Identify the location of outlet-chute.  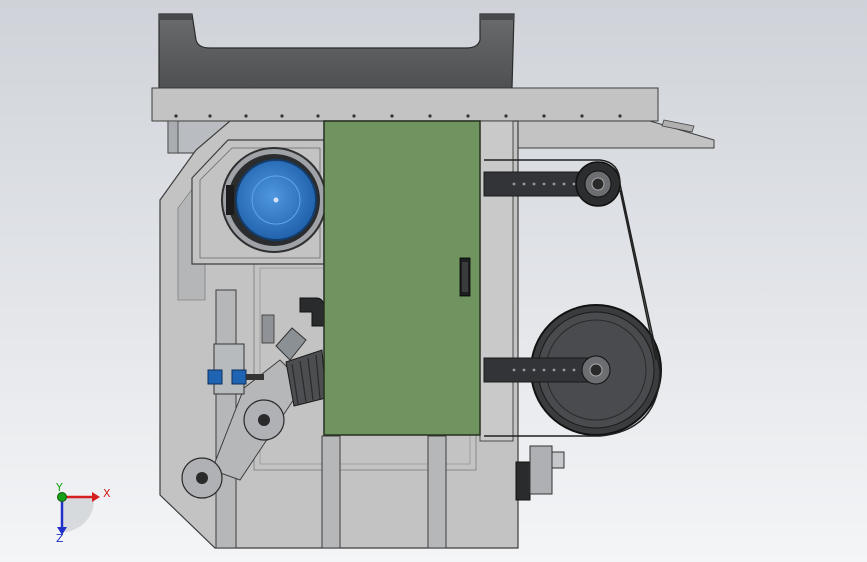
(611, 134).